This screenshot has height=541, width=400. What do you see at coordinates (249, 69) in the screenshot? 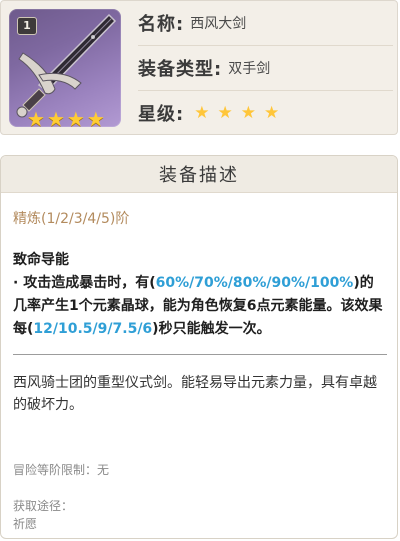
I see `type-value: 双手剑` at bounding box center [249, 69].